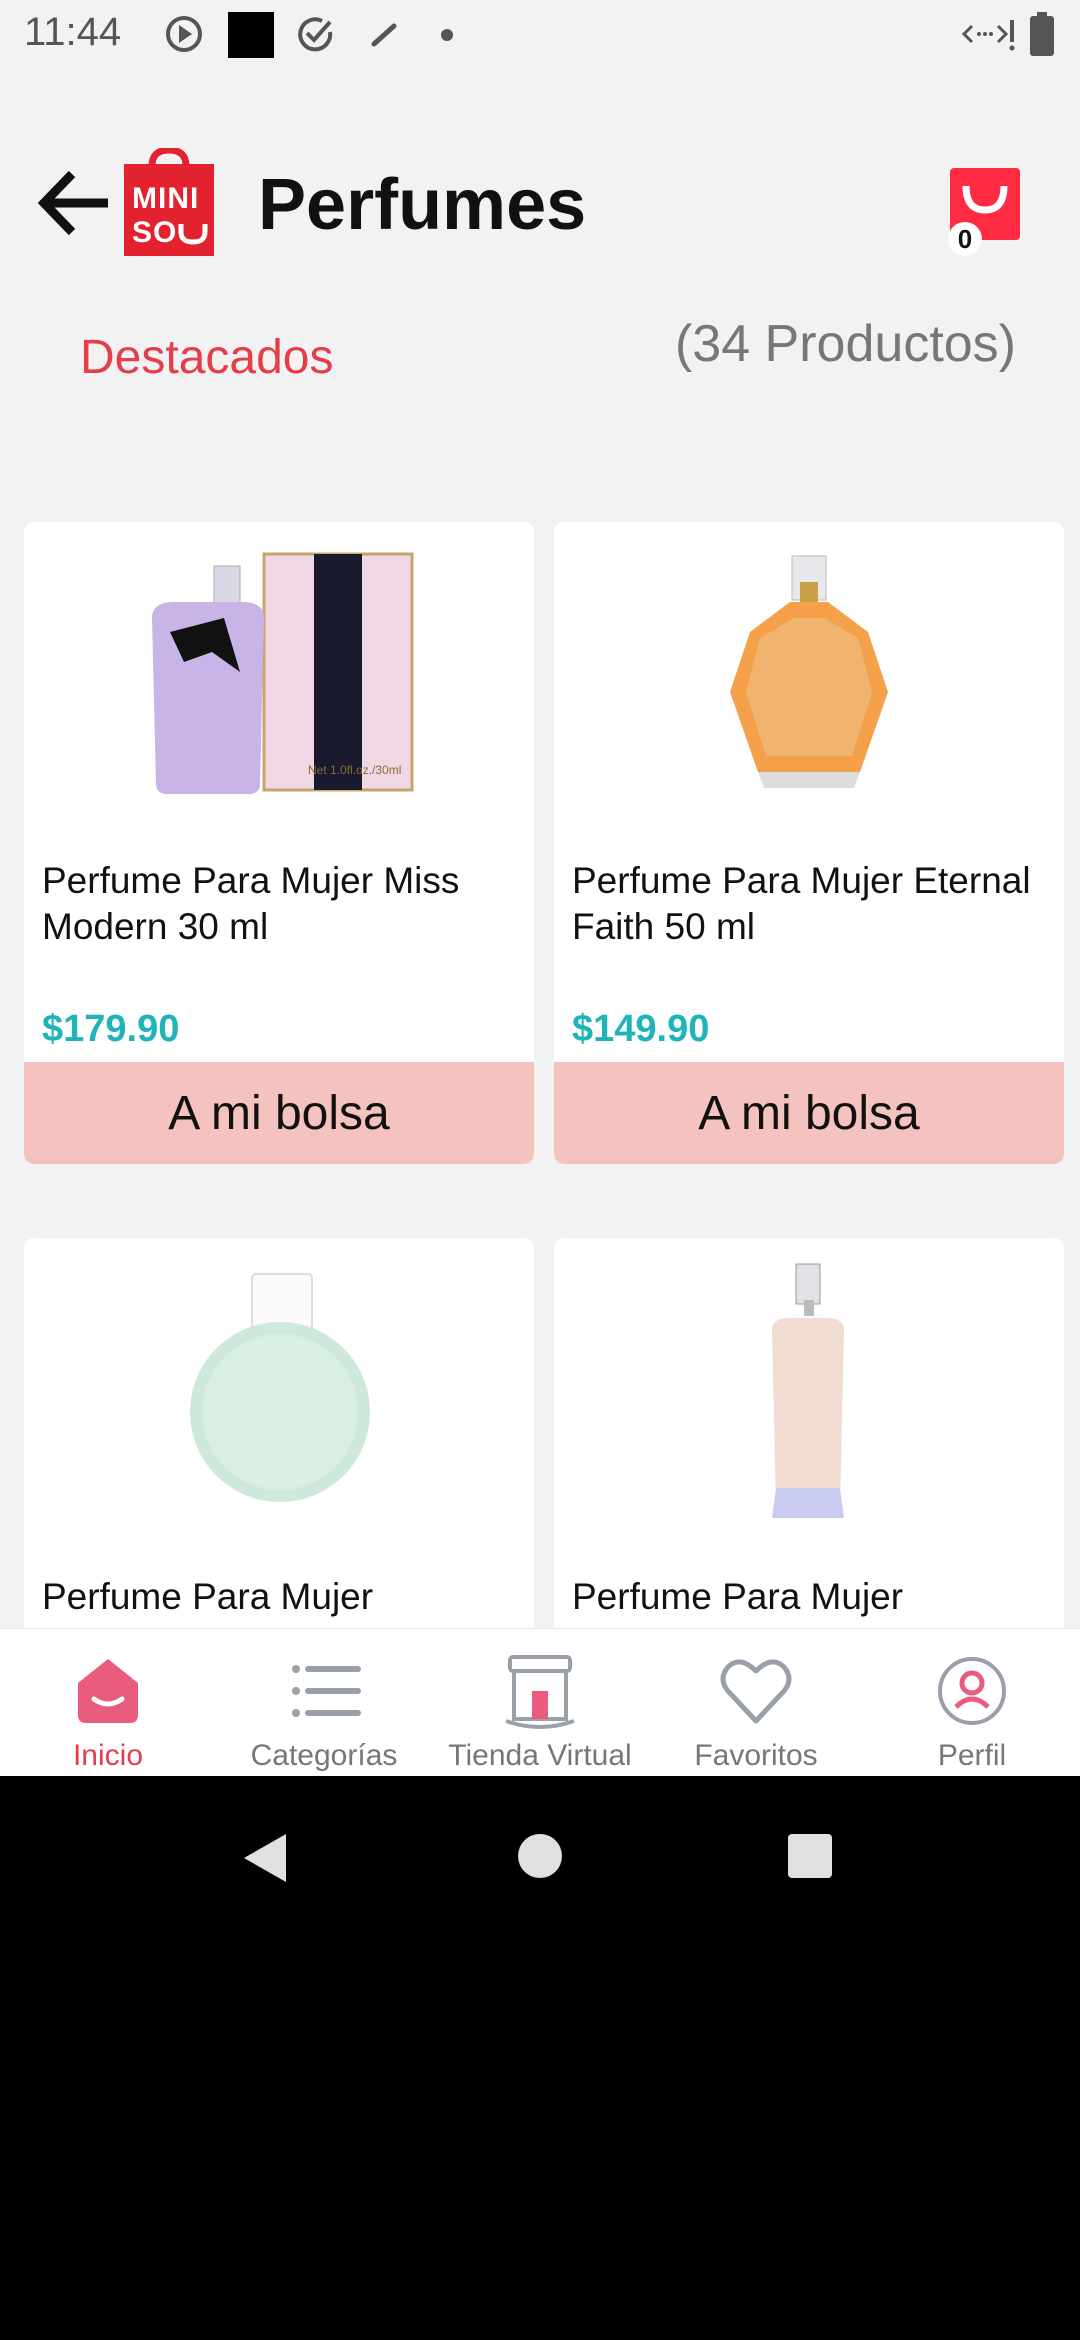 Image resolution: width=1080 pixels, height=2340 pixels. Describe the element at coordinates (812, 904) in the screenshot. I see `product-name: Perfume Para Mujer Eternal Faith 50 ml` at that location.